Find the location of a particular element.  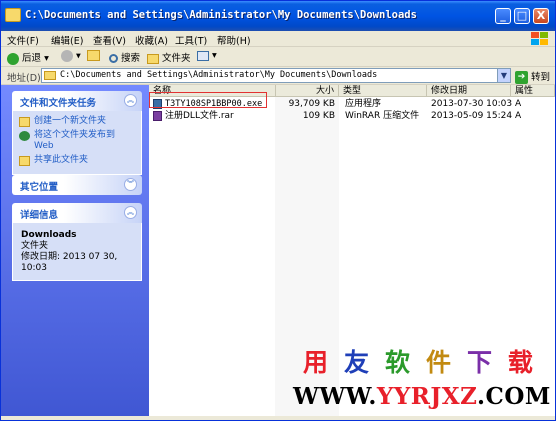

panel-title: 其它位置 is located at coordinates (39, 187).